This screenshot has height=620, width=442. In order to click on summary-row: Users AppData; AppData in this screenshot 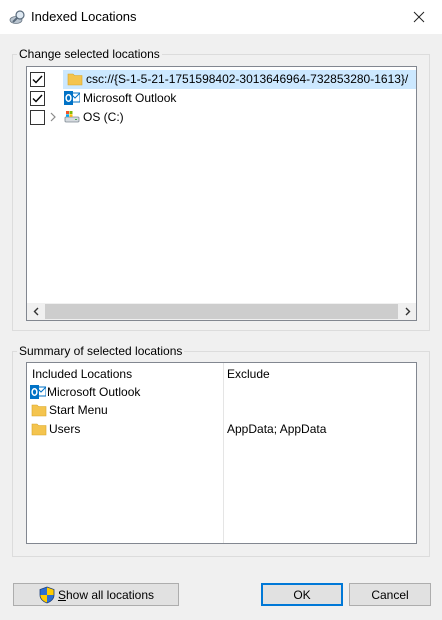, I will do `click(221, 429)`.